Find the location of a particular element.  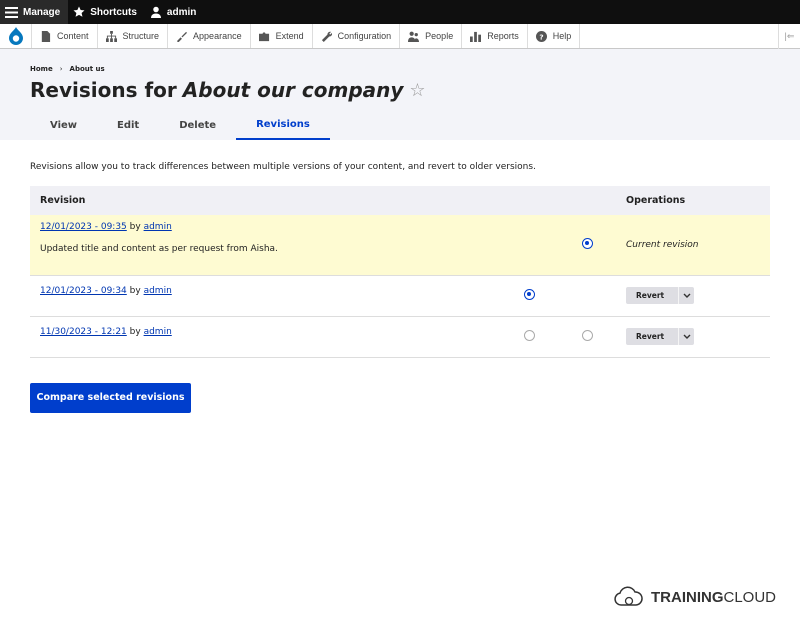

drupal-logo is located at coordinates (16, 36).